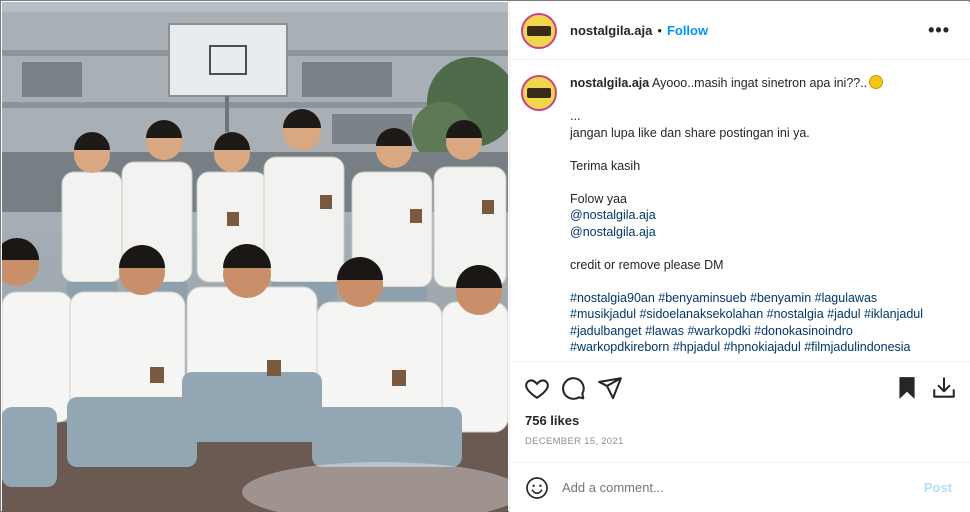 This screenshot has width=970, height=512. Describe the element at coordinates (610, 388) in the screenshot. I see `share-icon` at that location.